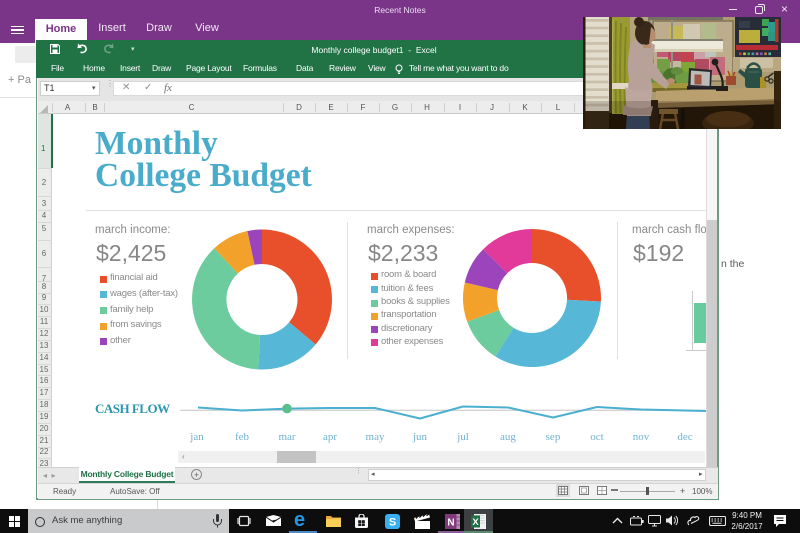  Describe the element at coordinates (392, 523) in the screenshot. I see `svg-text: S` at that location.